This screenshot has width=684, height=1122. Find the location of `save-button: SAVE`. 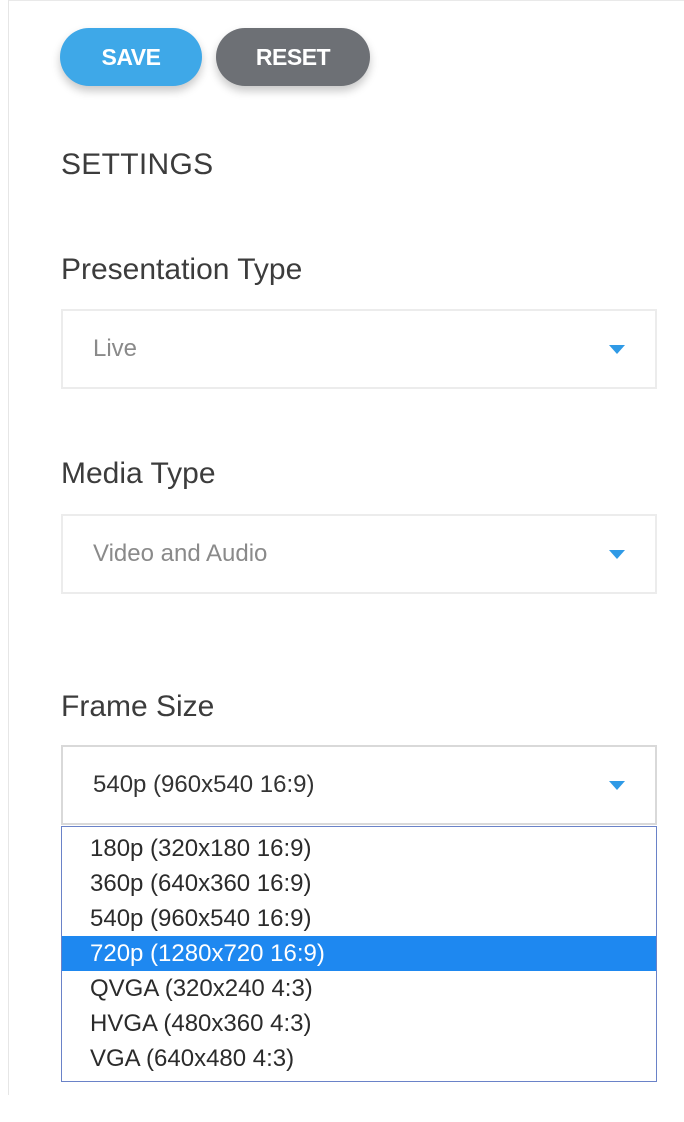

save-button: SAVE is located at coordinates (131, 57).